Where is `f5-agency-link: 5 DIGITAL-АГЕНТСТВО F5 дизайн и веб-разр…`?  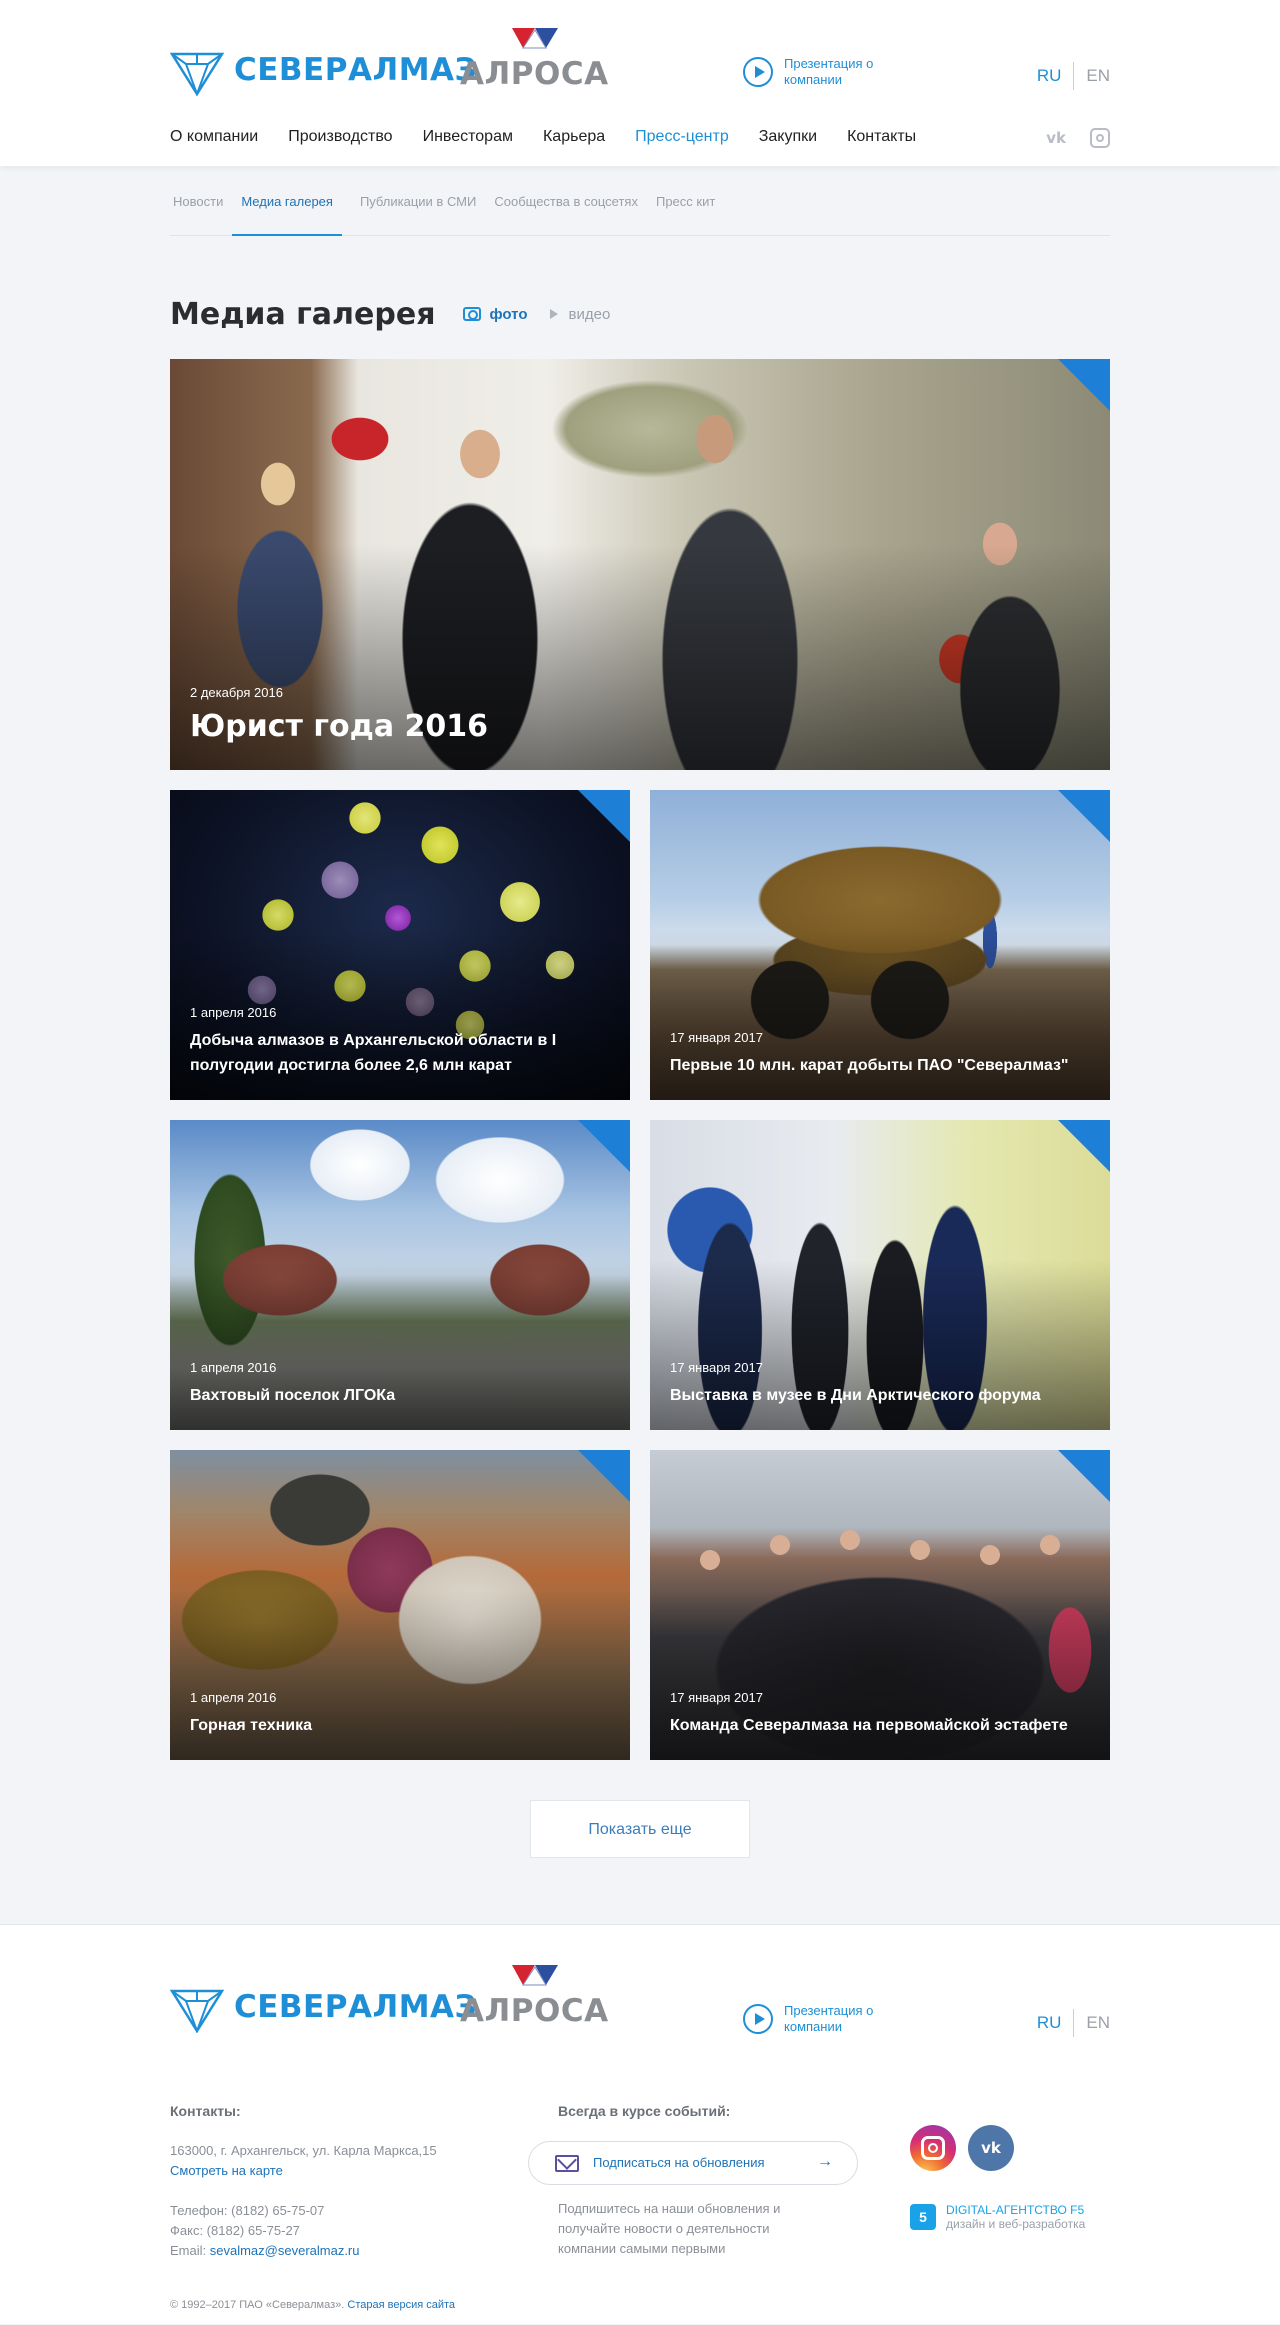 f5-agency-link: 5 DIGITAL-АГЕНТСТВО F5 дизайн и веб-разр… is located at coordinates (997, 2217).